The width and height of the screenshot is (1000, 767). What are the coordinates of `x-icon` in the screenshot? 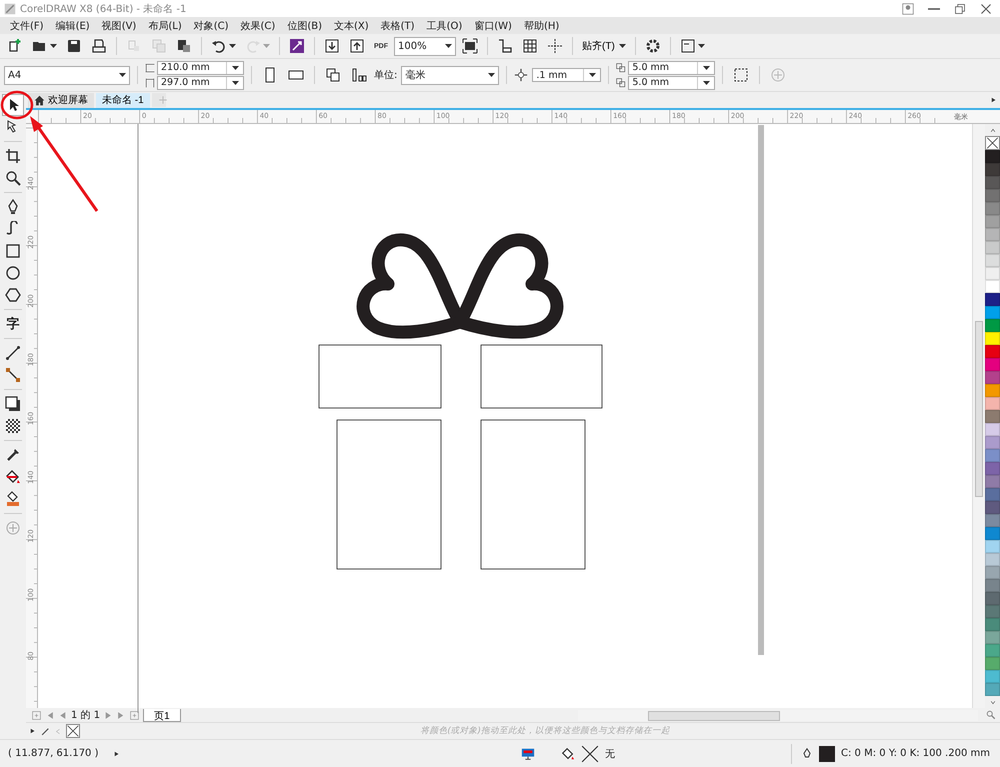 It's located at (73, 731).